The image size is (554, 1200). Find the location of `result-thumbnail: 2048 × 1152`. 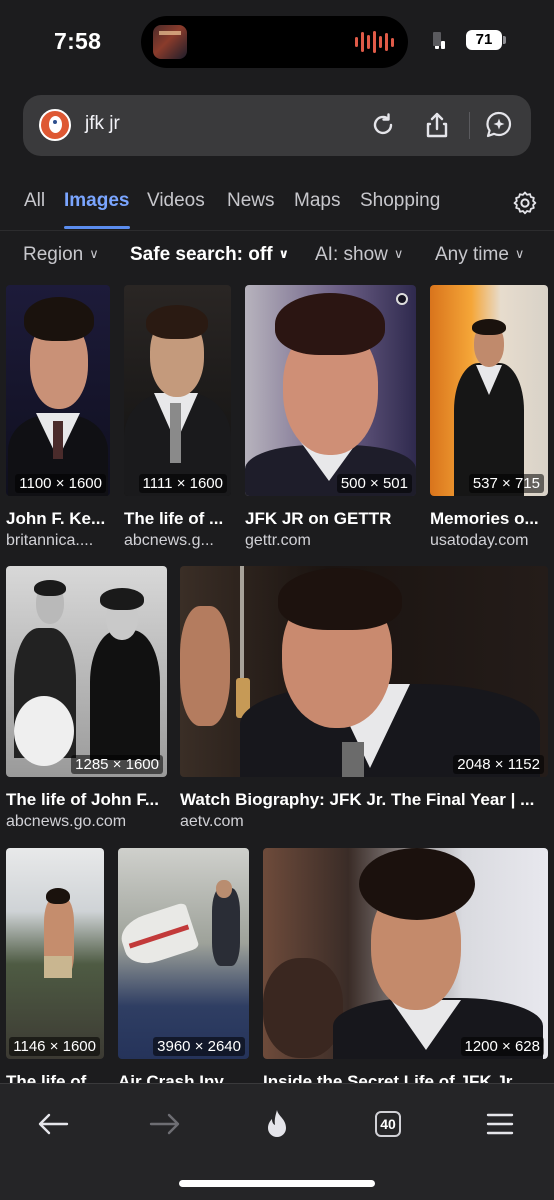

result-thumbnail: 2048 × 1152 is located at coordinates (364, 671).